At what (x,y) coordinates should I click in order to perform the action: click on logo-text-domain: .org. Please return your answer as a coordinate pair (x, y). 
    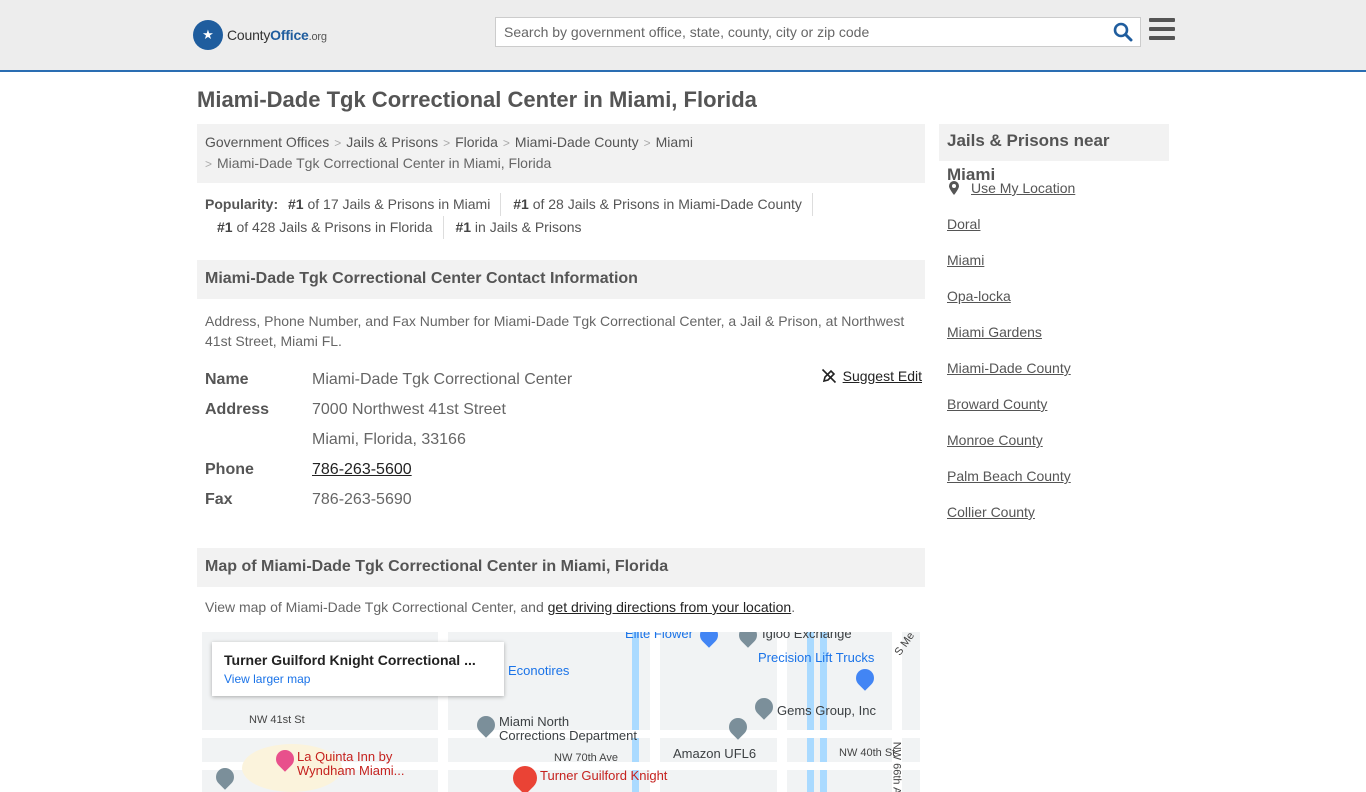
    Looking at the image, I should click on (317, 37).